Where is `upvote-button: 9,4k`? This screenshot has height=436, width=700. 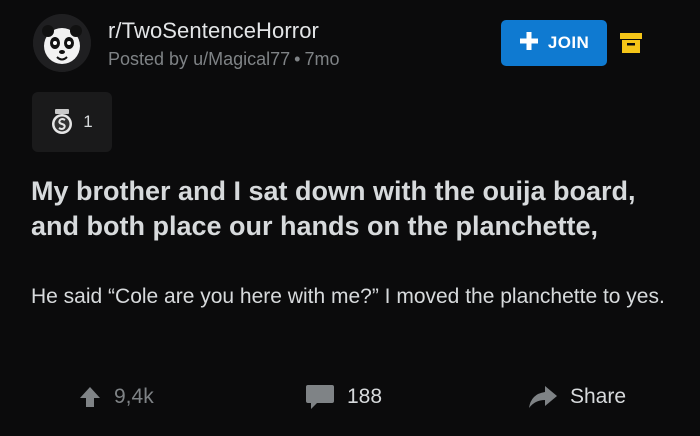
upvote-button: 9,4k is located at coordinates (116, 397).